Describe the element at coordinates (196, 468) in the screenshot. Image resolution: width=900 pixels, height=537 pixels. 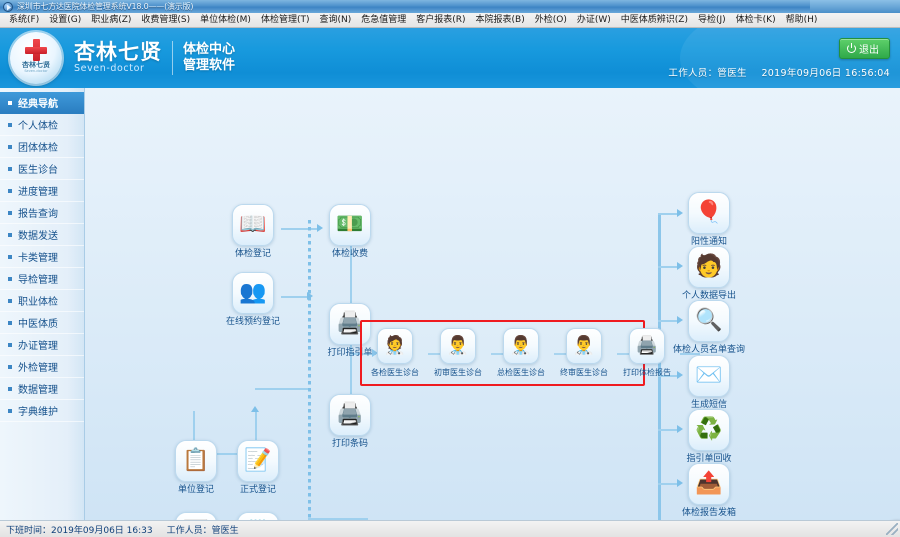
I see `node-unit-register: 📋 单位登记` at that location.